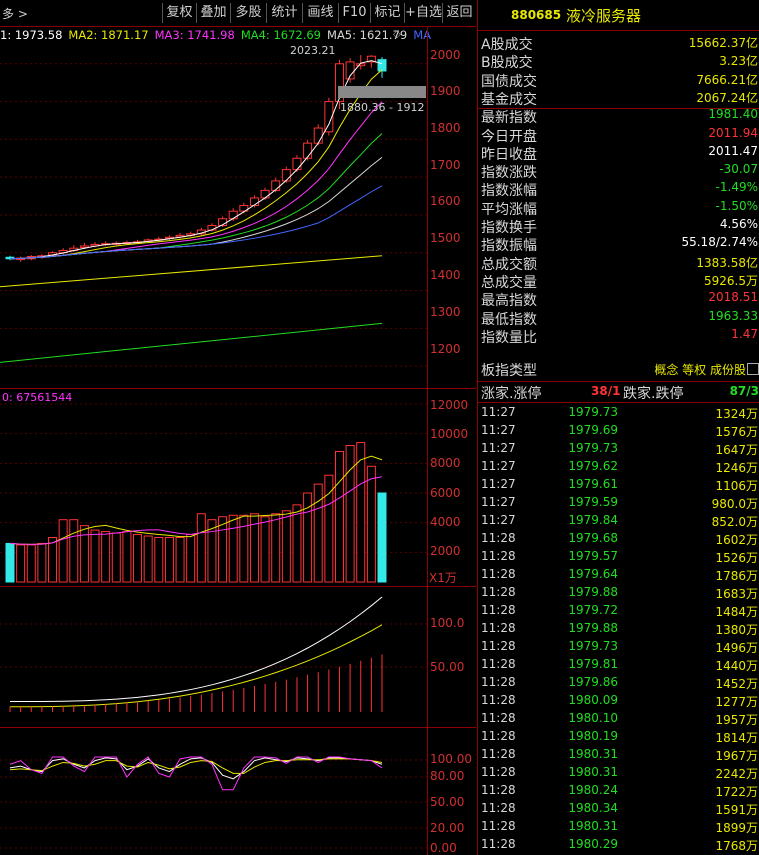  I want to click on quote-row-label: 指数换手, so click(509, 228).